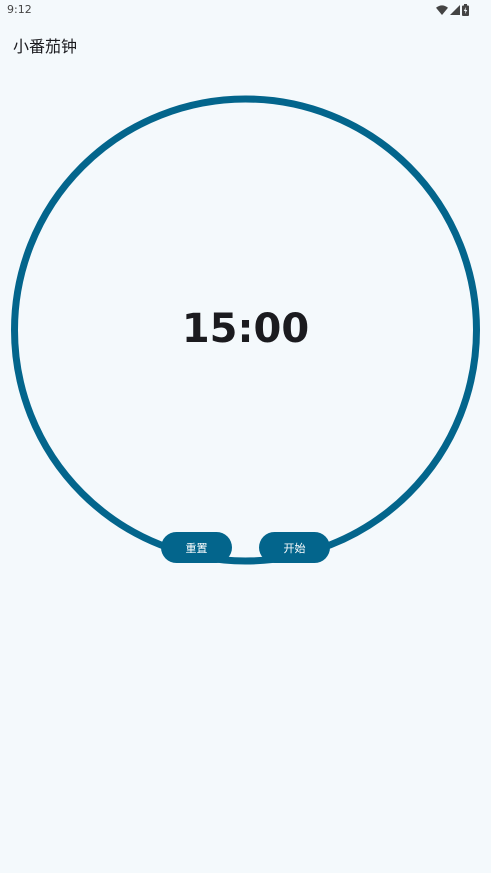 The image size is (491, 873). Describe the element at coordinates (442, 10) in the screenshot. I see `wifi-icon` at that location.